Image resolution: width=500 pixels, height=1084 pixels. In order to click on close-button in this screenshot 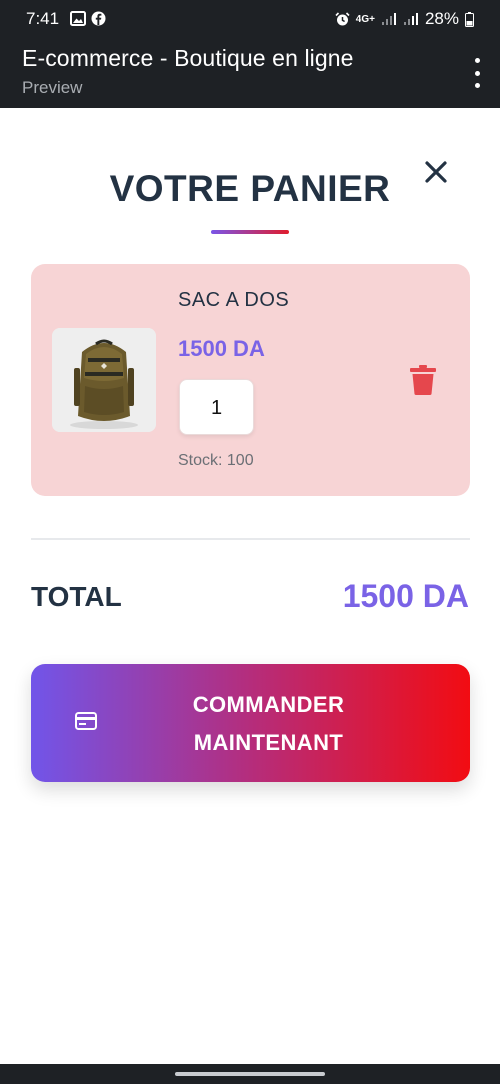, I will do `click(436, 172)`.